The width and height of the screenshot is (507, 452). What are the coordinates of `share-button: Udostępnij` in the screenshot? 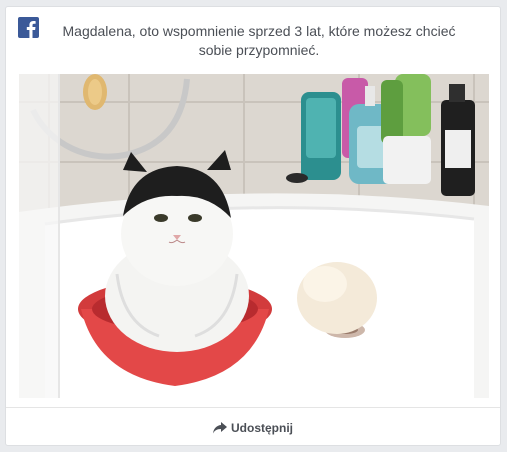 It's located at (253, 426).